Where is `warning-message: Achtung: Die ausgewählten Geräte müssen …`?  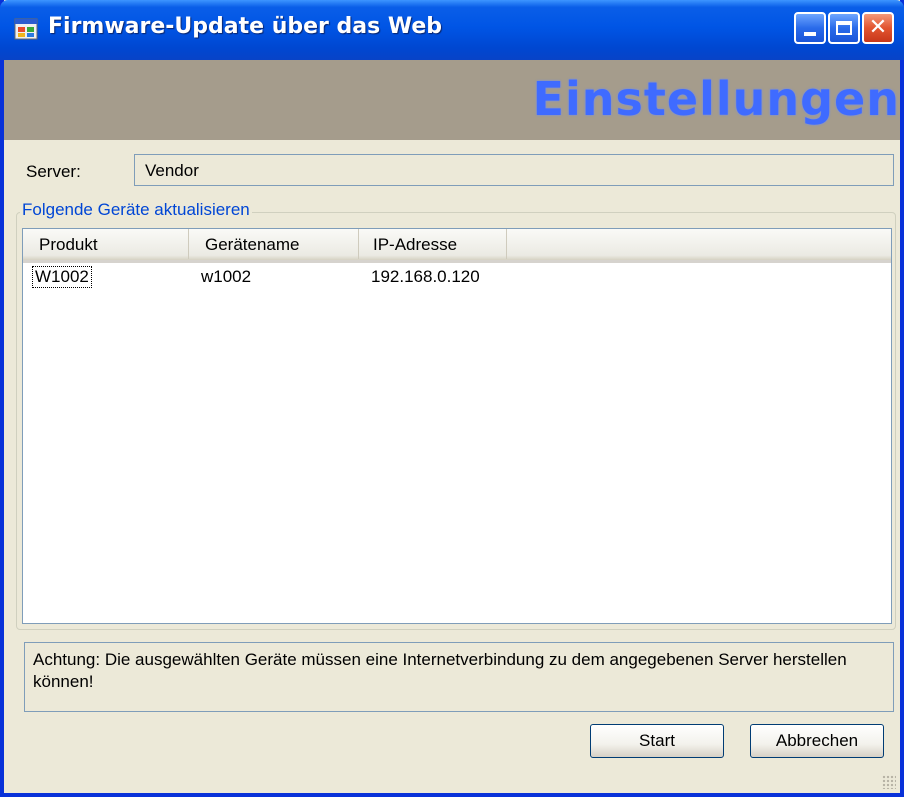
warning-message: Achtung: Die ausgewählten Geräte müssen … is located at coordinates (459, 677).